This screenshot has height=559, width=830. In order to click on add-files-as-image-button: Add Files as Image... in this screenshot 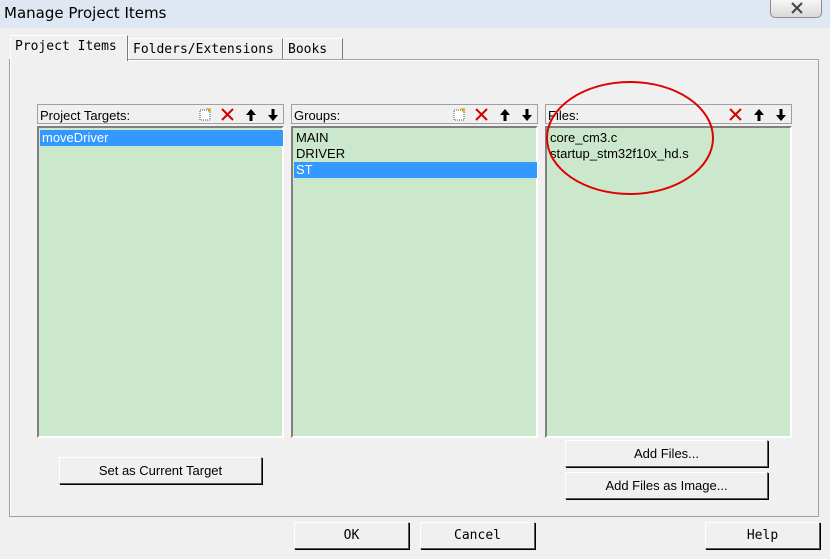, I will do `click(666, 485)`.